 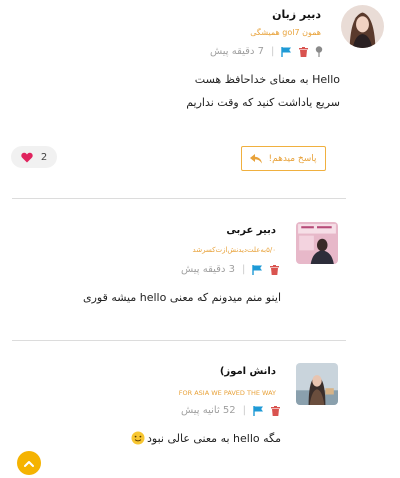 I want to click on author-name: دانش اموز), so click(x=248, y=371).